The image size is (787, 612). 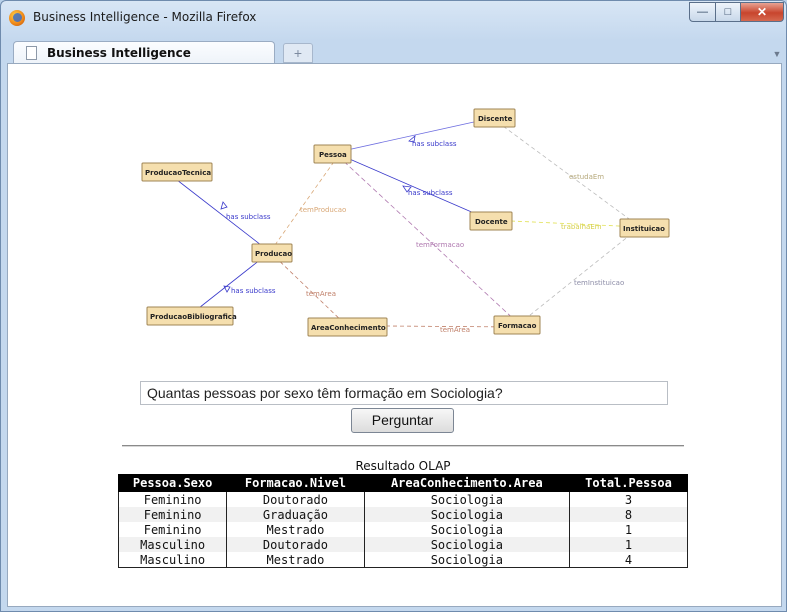 I want to click on edge-pessoa-docente, so click(x=414, y=187).